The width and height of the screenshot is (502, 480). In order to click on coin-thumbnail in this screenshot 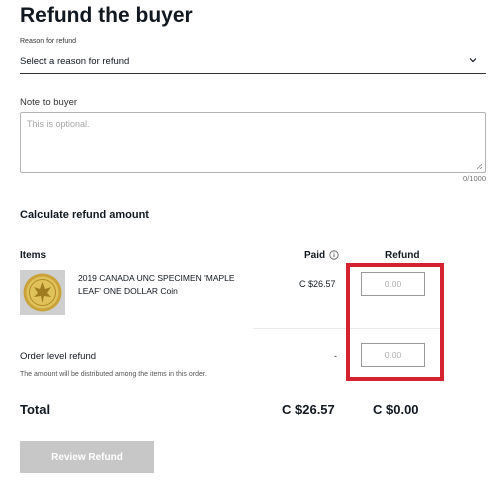, I will do `click(42, 292)`.